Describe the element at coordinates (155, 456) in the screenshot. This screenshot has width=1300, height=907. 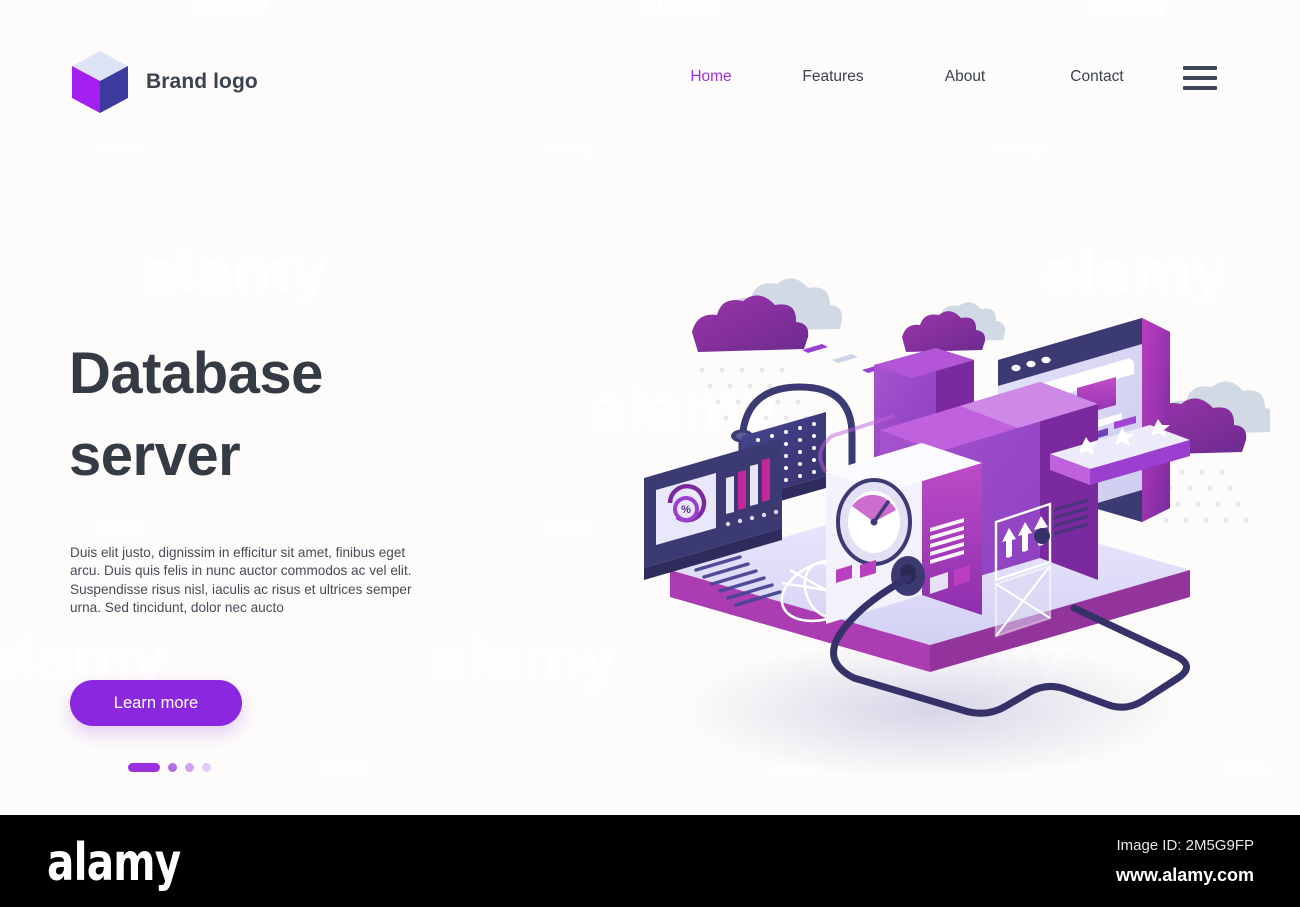
I see `page-title-line-2: server` at that location.